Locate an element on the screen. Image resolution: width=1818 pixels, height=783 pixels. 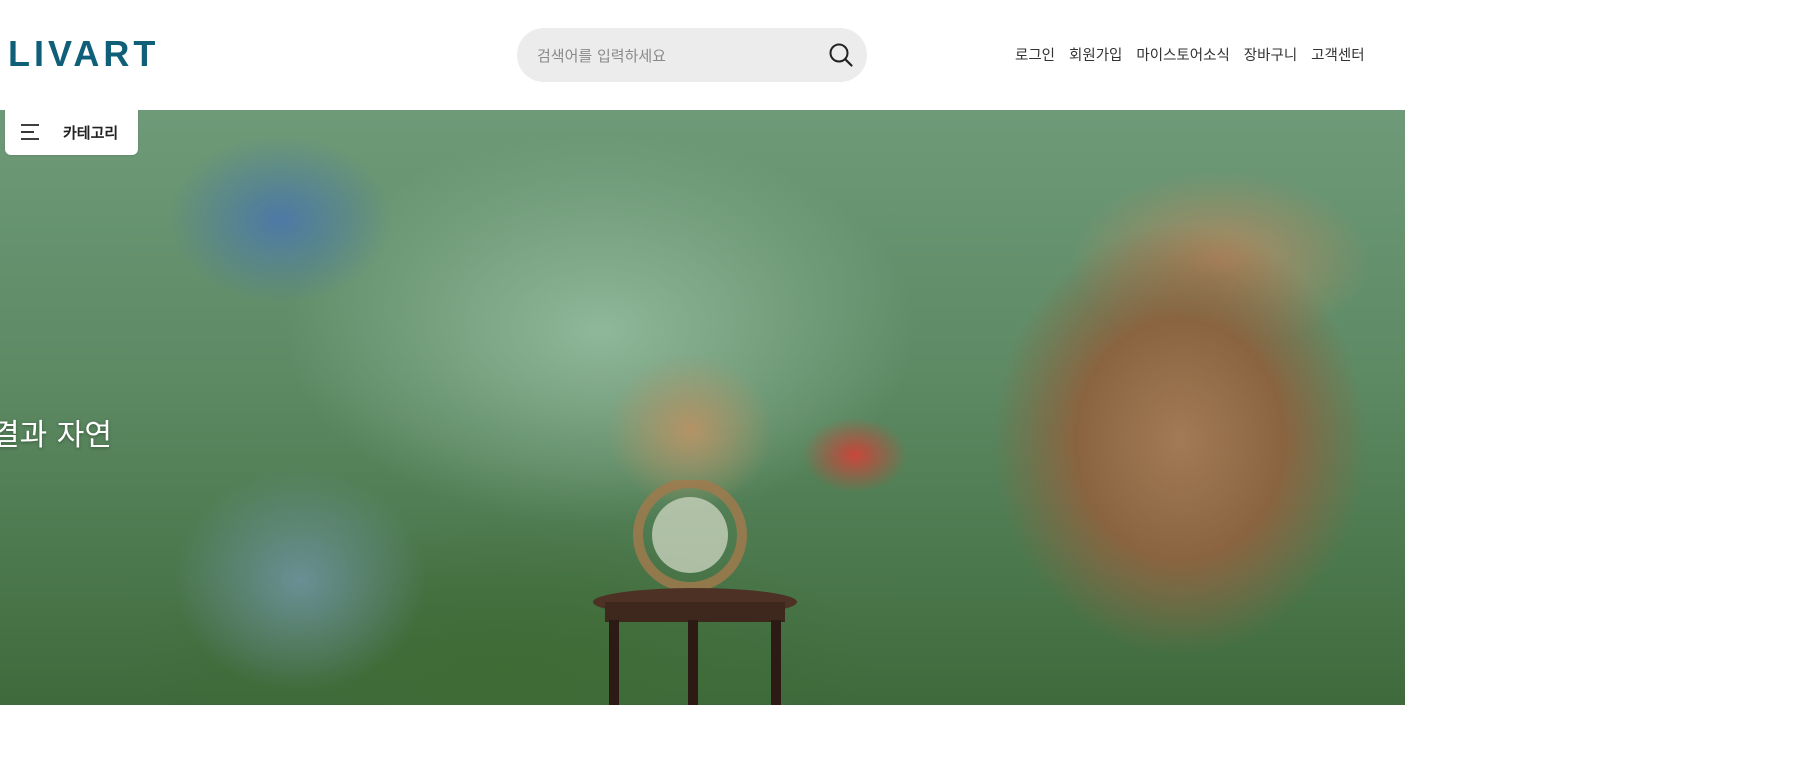
utility-nav: 로그인 회원가입 마이스토어소식 장바구니 고객센터 is located at coordinates (1190, 54).